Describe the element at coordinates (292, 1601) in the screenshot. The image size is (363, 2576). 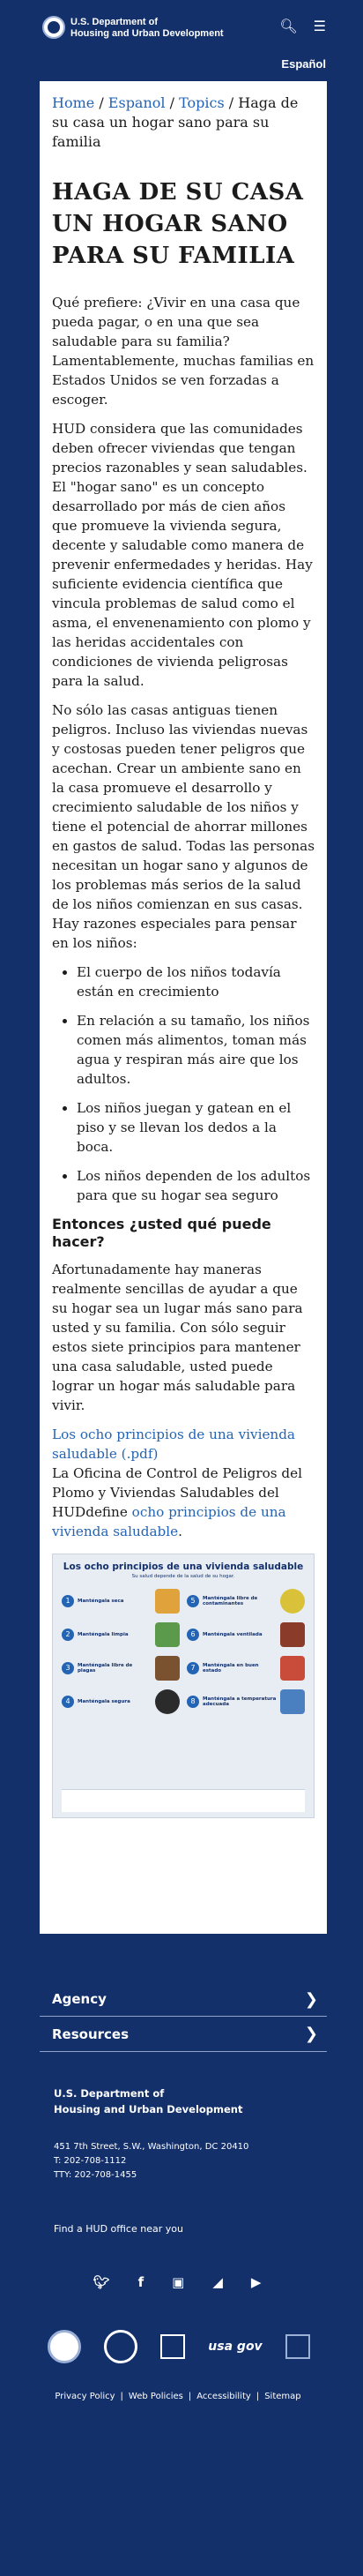
I see `radiation-icon` at that location.